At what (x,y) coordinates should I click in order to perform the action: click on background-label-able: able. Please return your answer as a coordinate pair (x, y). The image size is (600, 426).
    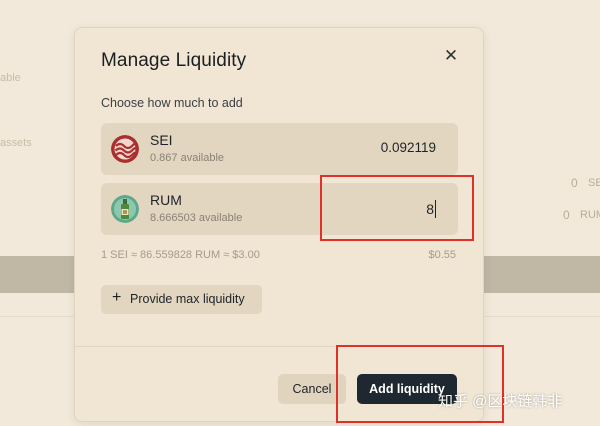
    Looking at the image, I should click on (10, 78).